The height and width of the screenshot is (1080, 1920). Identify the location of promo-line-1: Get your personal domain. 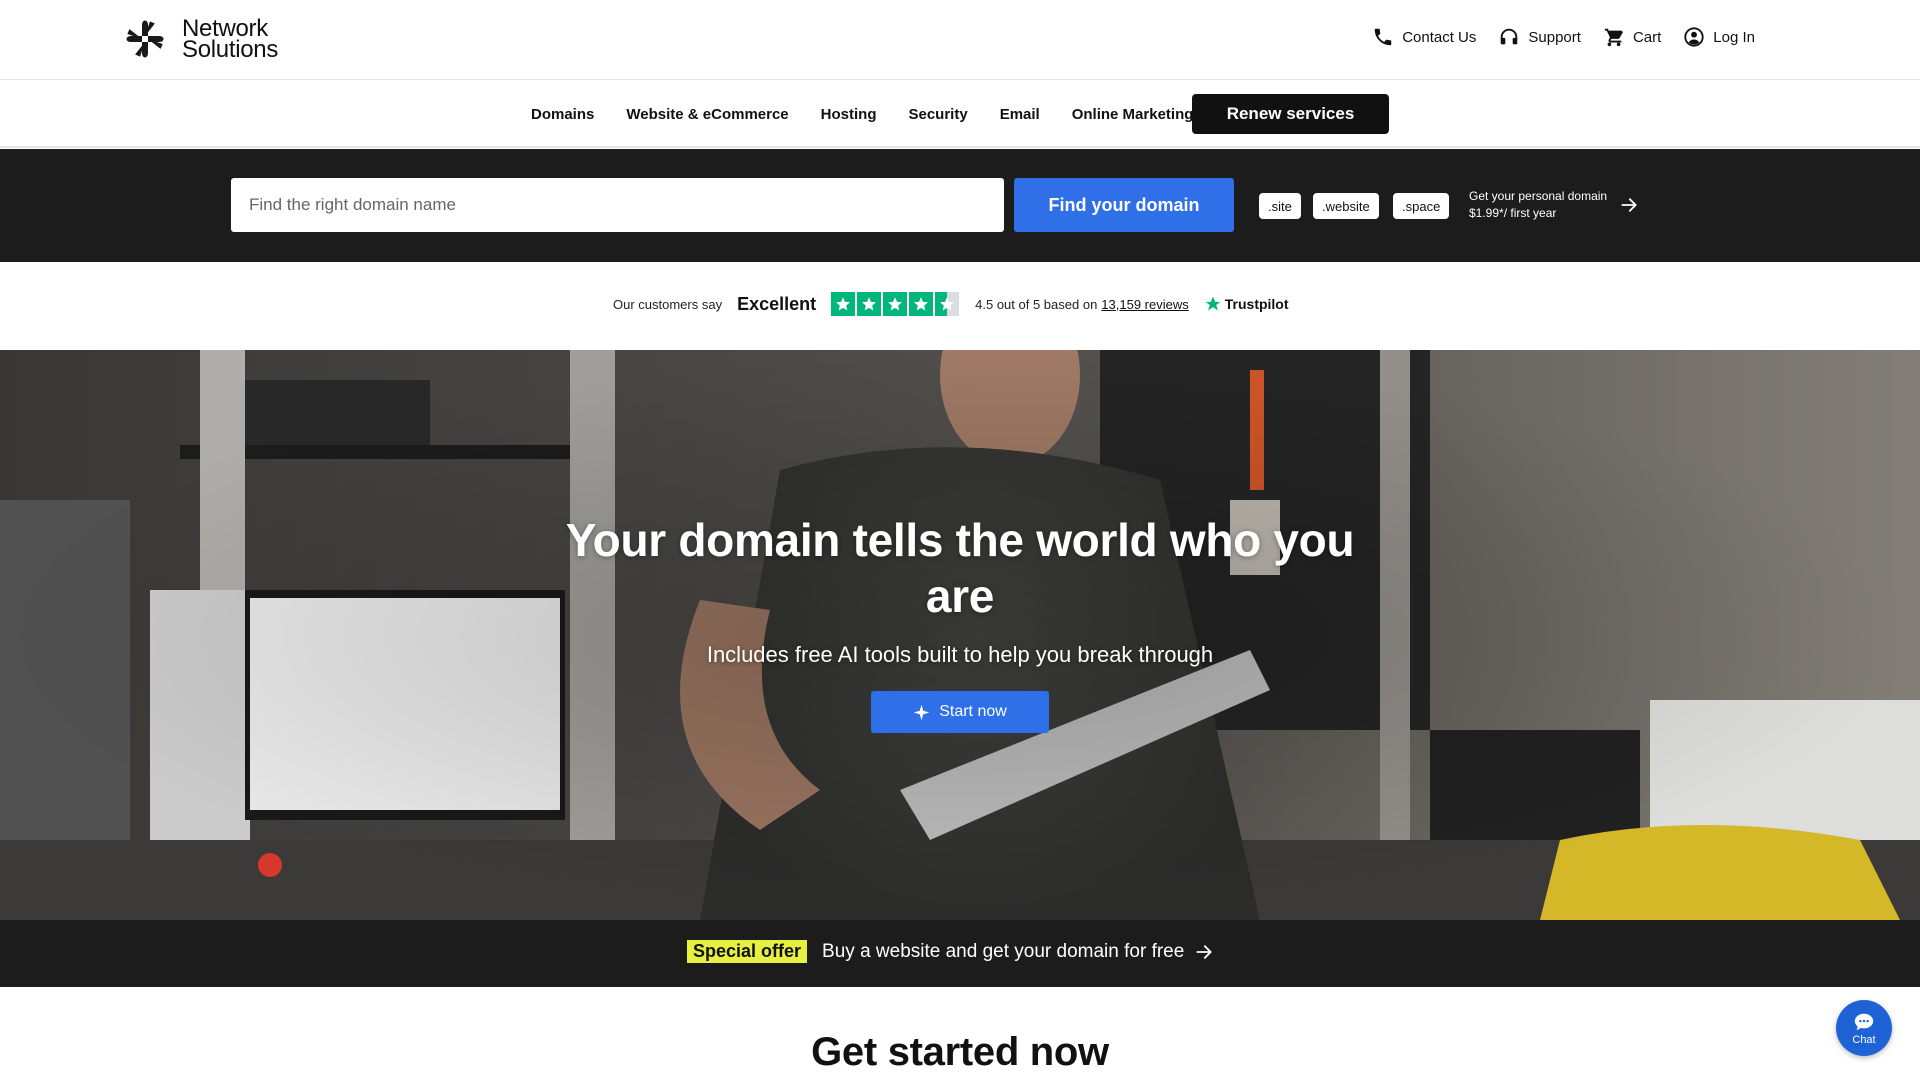
(1538, 196).